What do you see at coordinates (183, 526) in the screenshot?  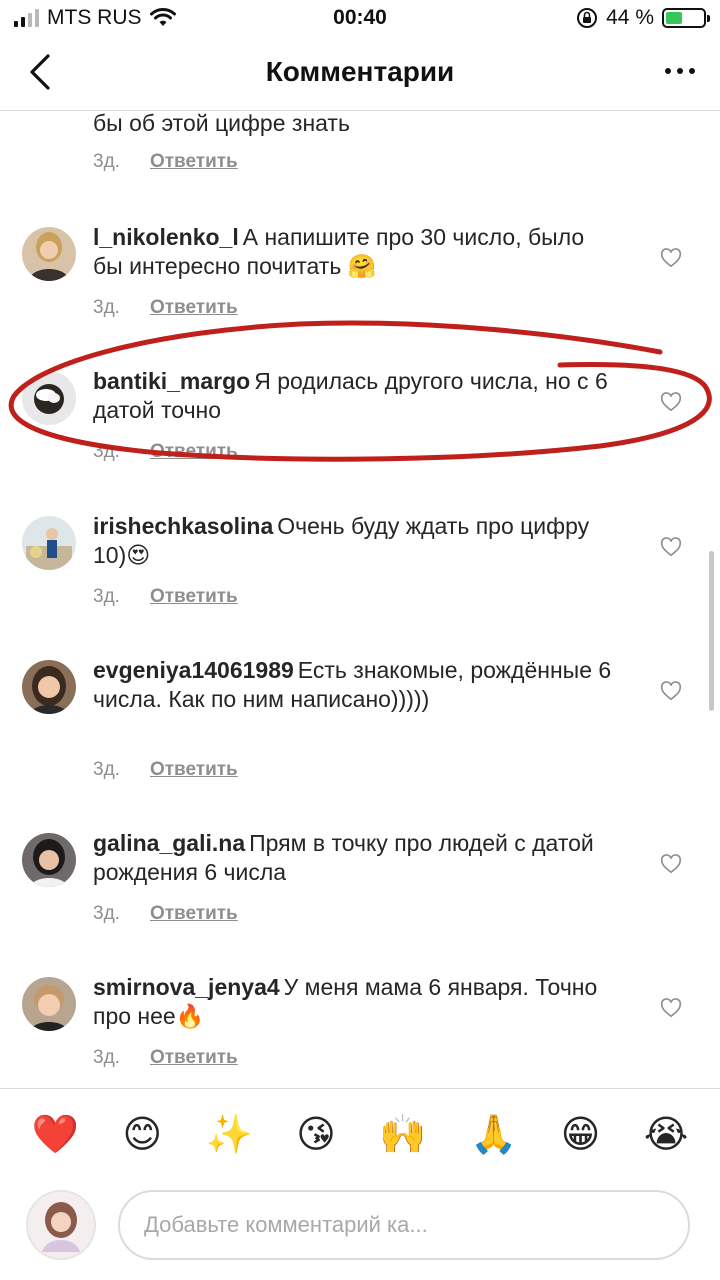 I see `comment-username: irishechkasolina` at bounding box center [183, 526].